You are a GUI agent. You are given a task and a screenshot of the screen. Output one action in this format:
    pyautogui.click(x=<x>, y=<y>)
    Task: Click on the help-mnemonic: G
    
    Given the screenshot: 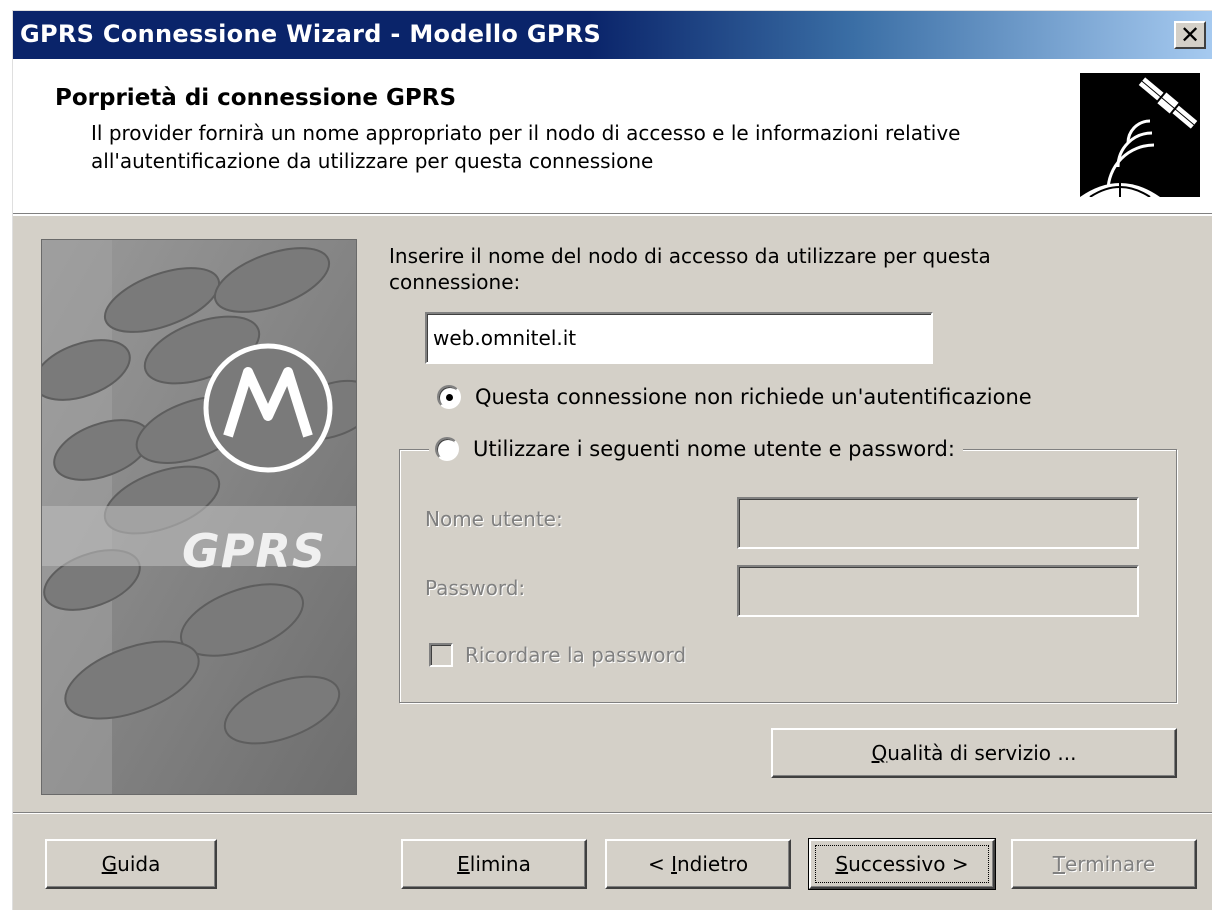 What is the action you would take?
    pyautogui.click(x=109, y=864)
    